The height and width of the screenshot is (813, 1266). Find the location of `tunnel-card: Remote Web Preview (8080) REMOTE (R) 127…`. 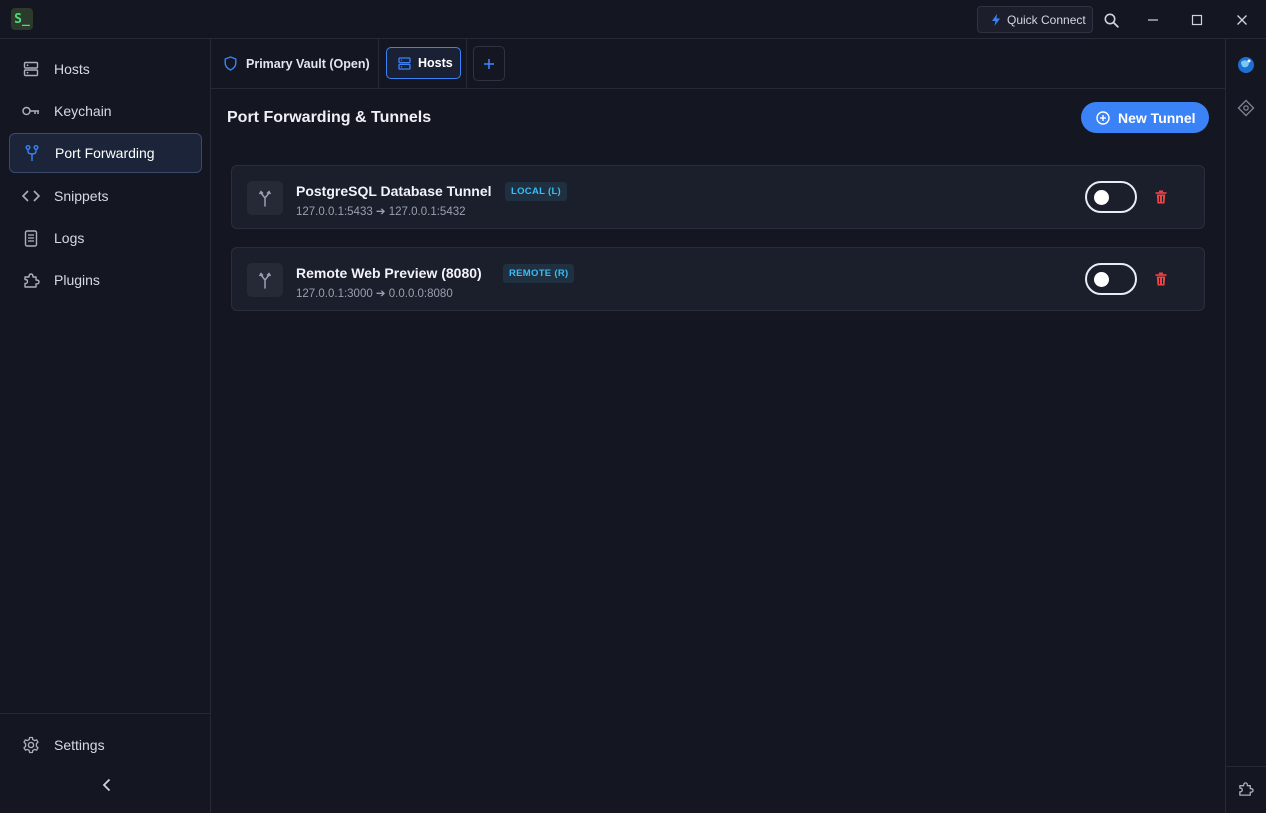

tunnel-card: Remote Web Preview (8080) REMOTE (R) 127… is located at coordinates (718, 279).